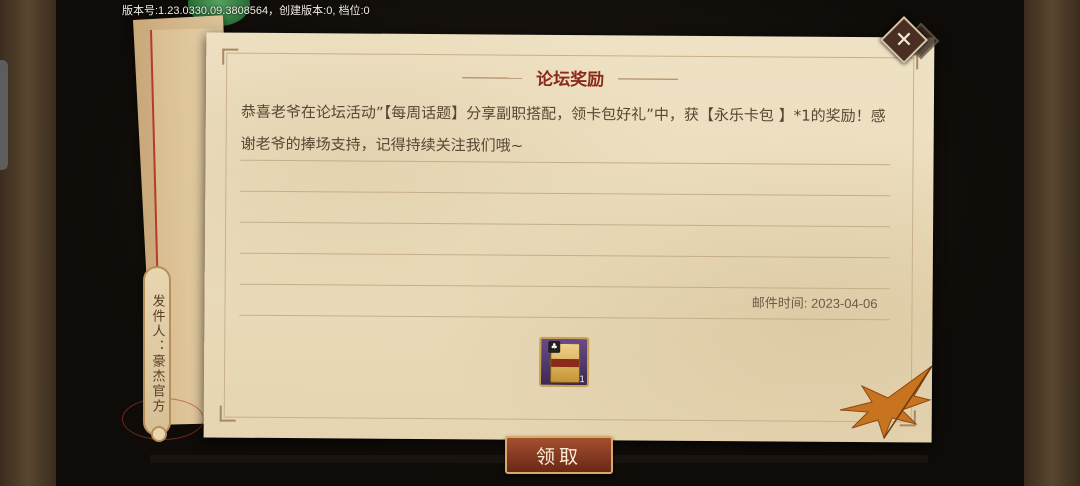  Describe the element at coordinates (886, 402) in the screenshot. I see `maple-leaf-icon` at that location.